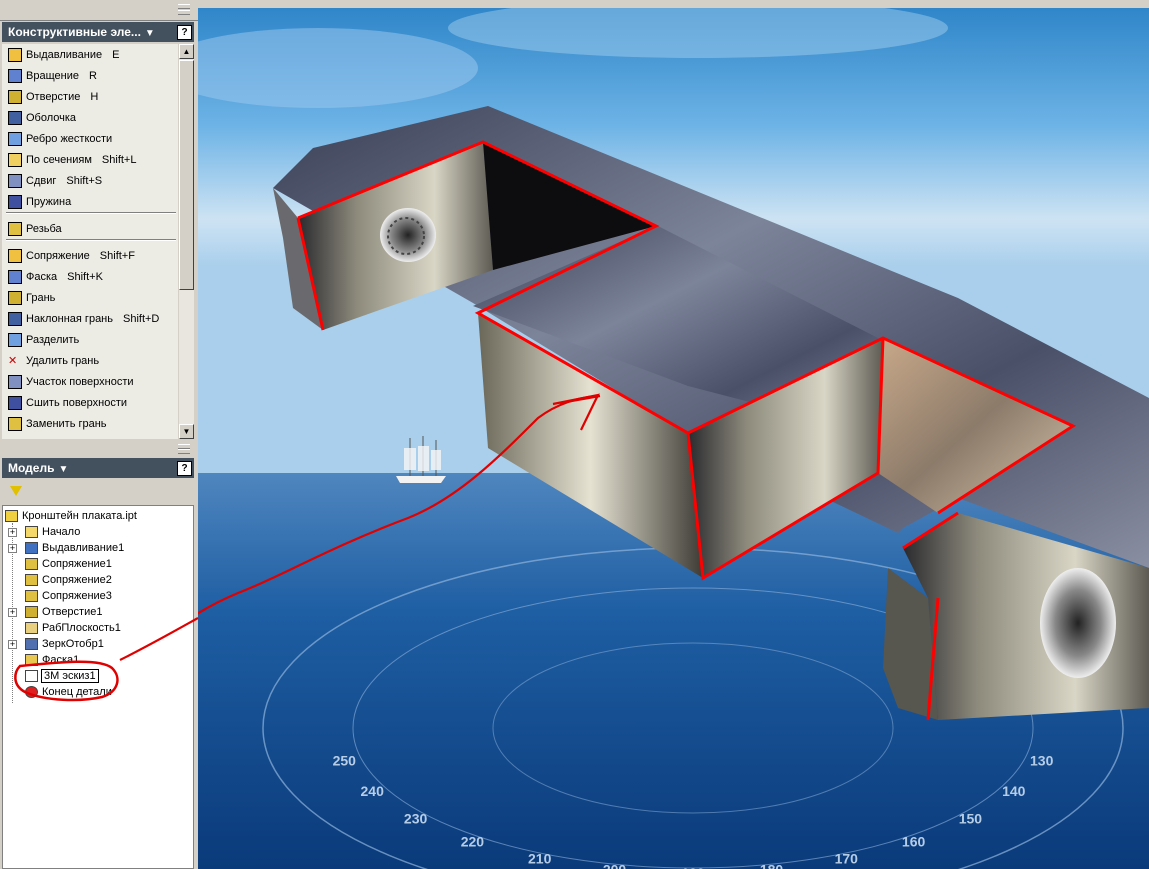  I want to click on tree-node: Выдавливание1, so click(74, 548).